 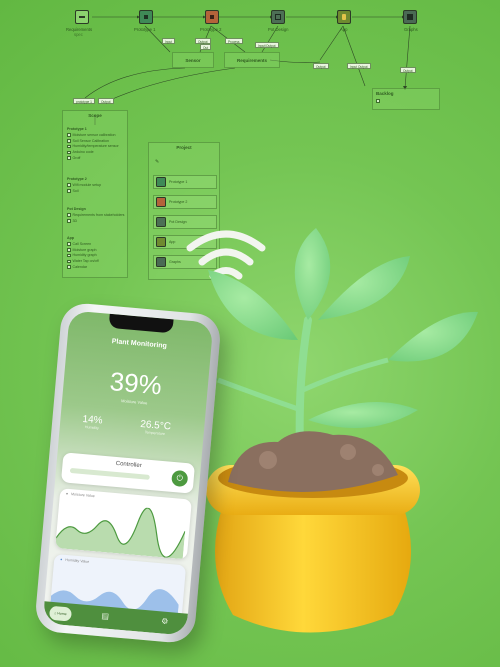 I want to click on node-label: App, so click(x=344, y=29).